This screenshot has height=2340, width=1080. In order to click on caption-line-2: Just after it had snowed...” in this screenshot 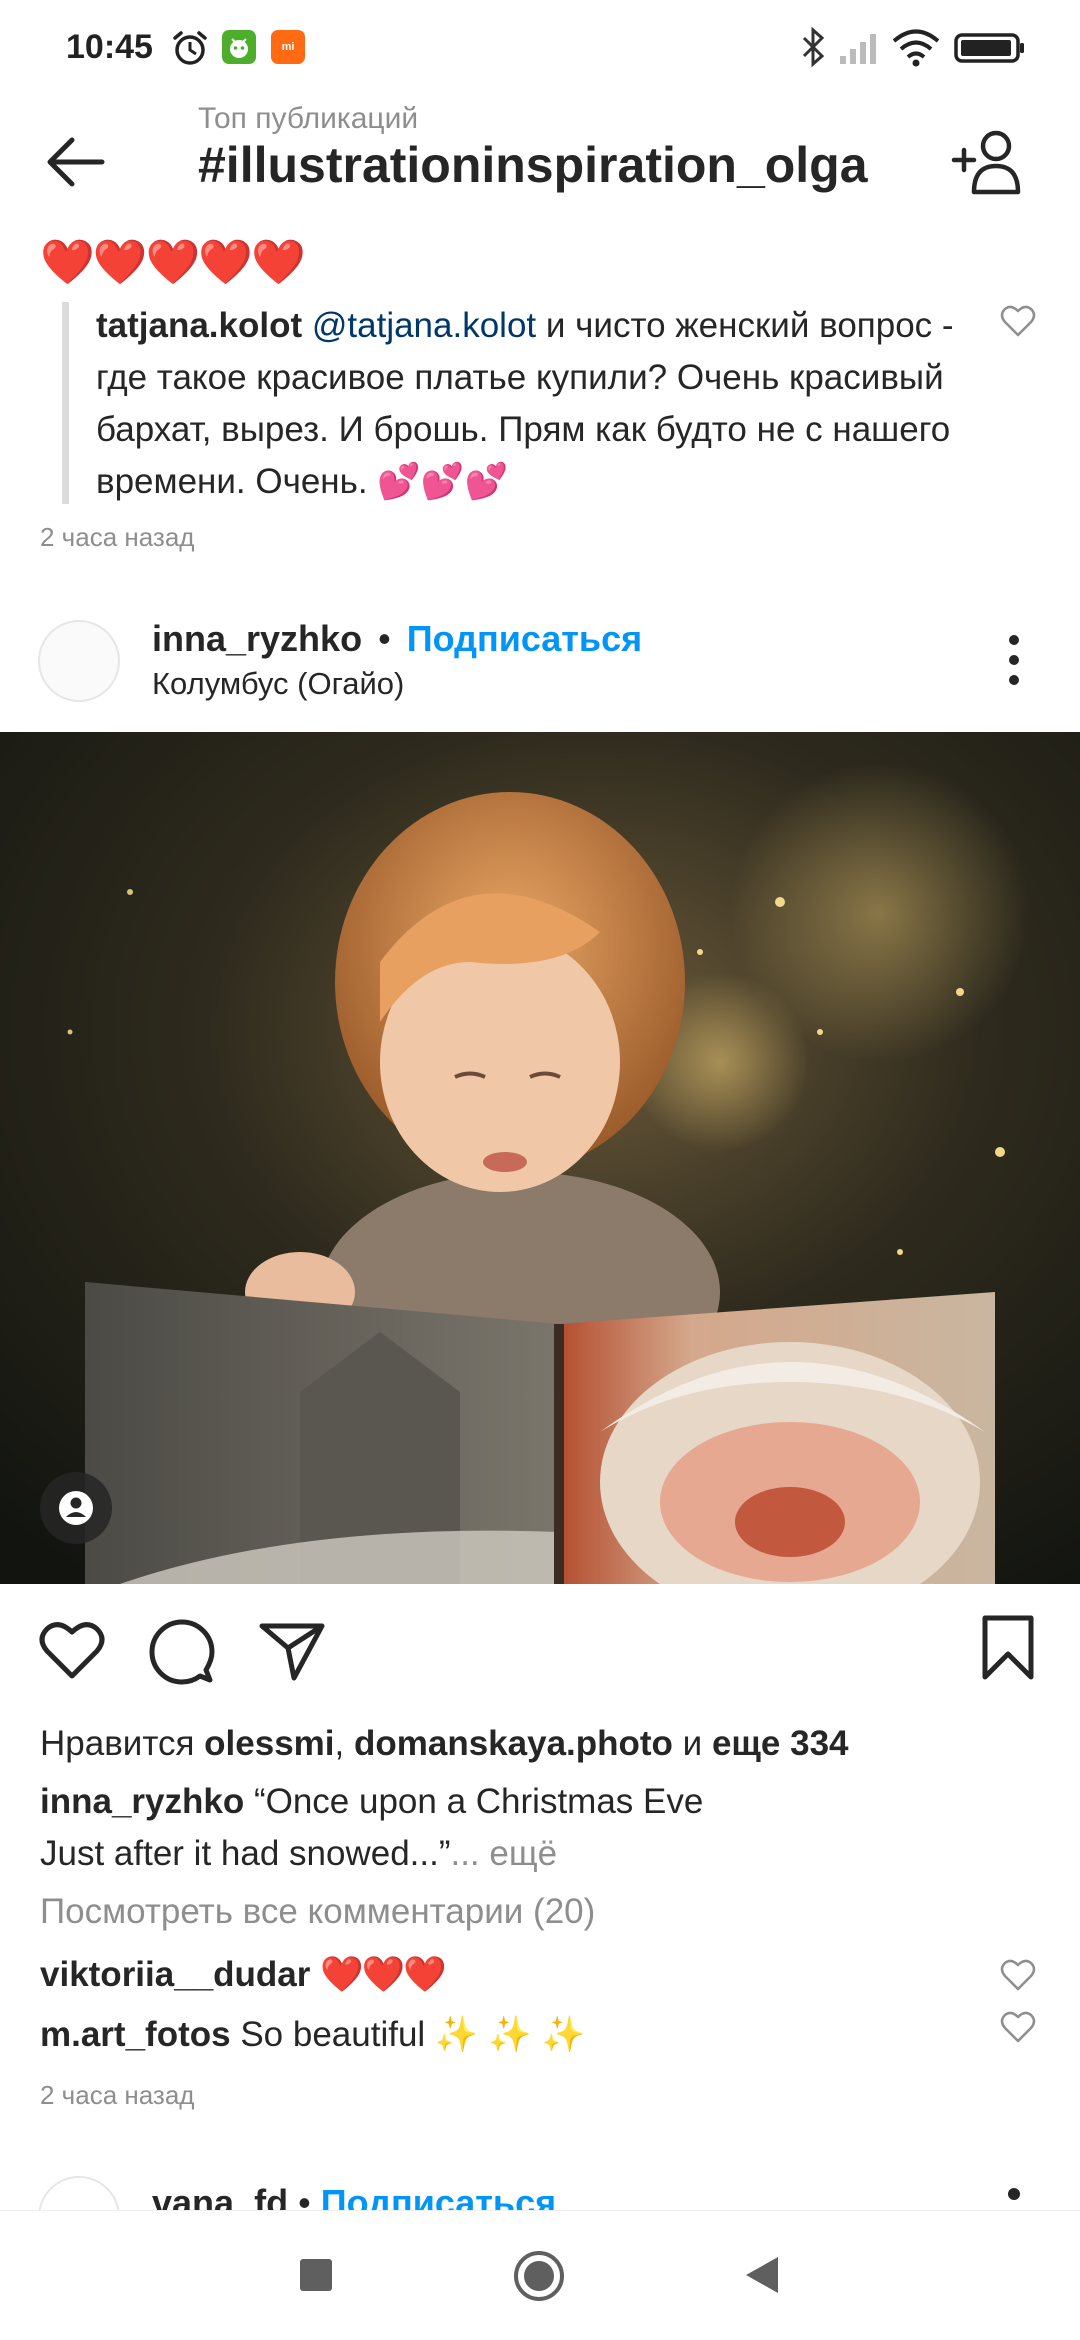, I will do `click(245, 1853)`.